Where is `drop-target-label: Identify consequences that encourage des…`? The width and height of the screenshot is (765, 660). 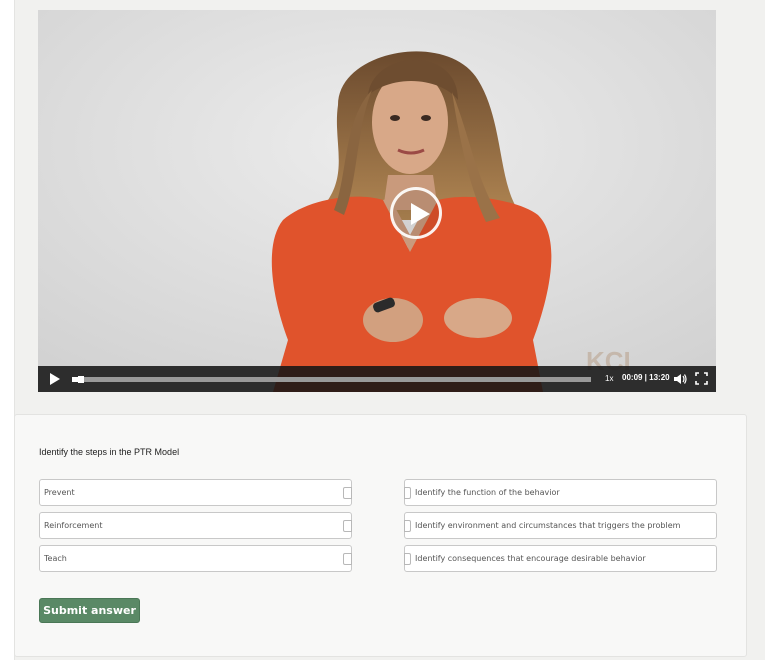
drop-target-label: Identify consequences that encourage des… is located at coordinates (530, 558).